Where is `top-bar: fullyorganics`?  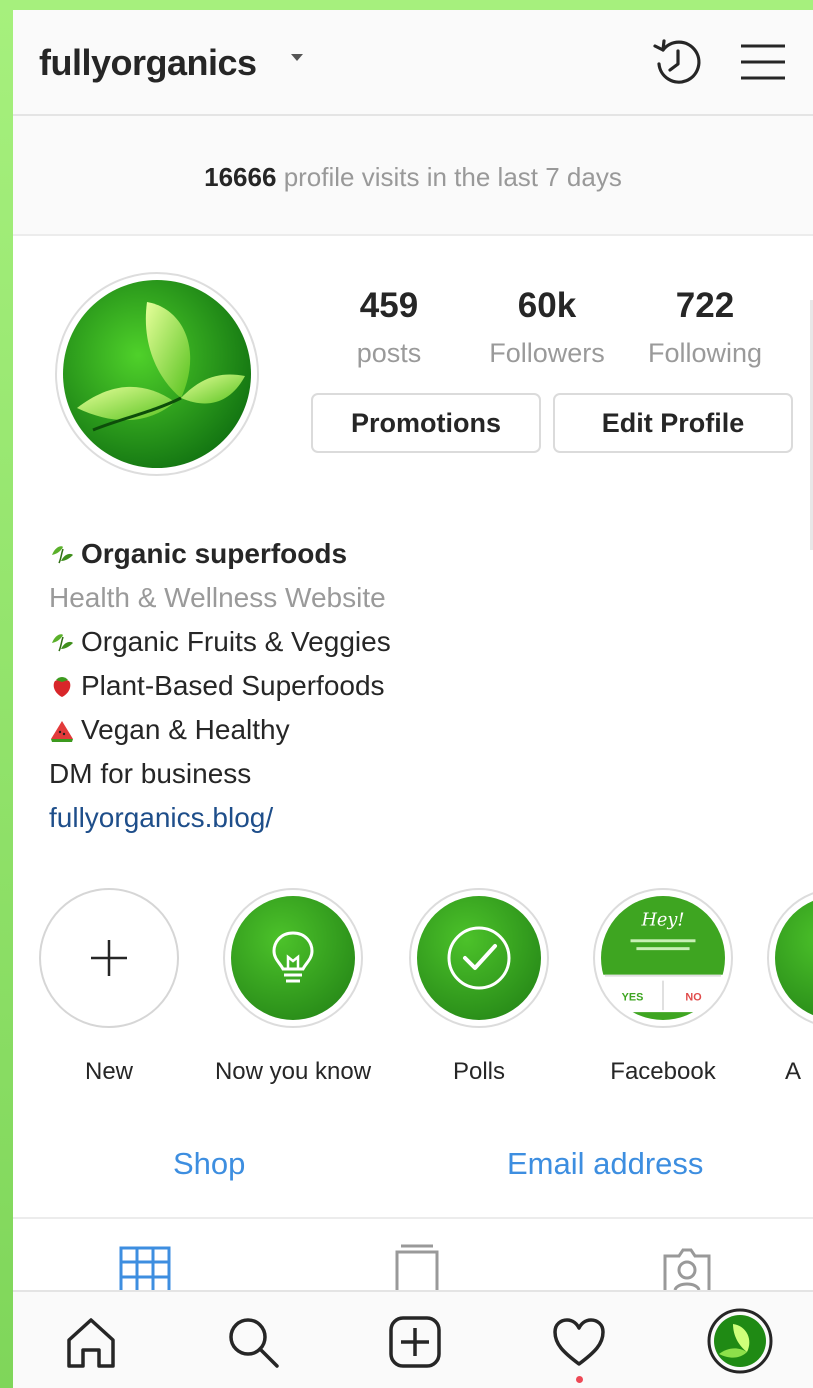
top-bar: fullyorganics is located at coordinates (413, 63).